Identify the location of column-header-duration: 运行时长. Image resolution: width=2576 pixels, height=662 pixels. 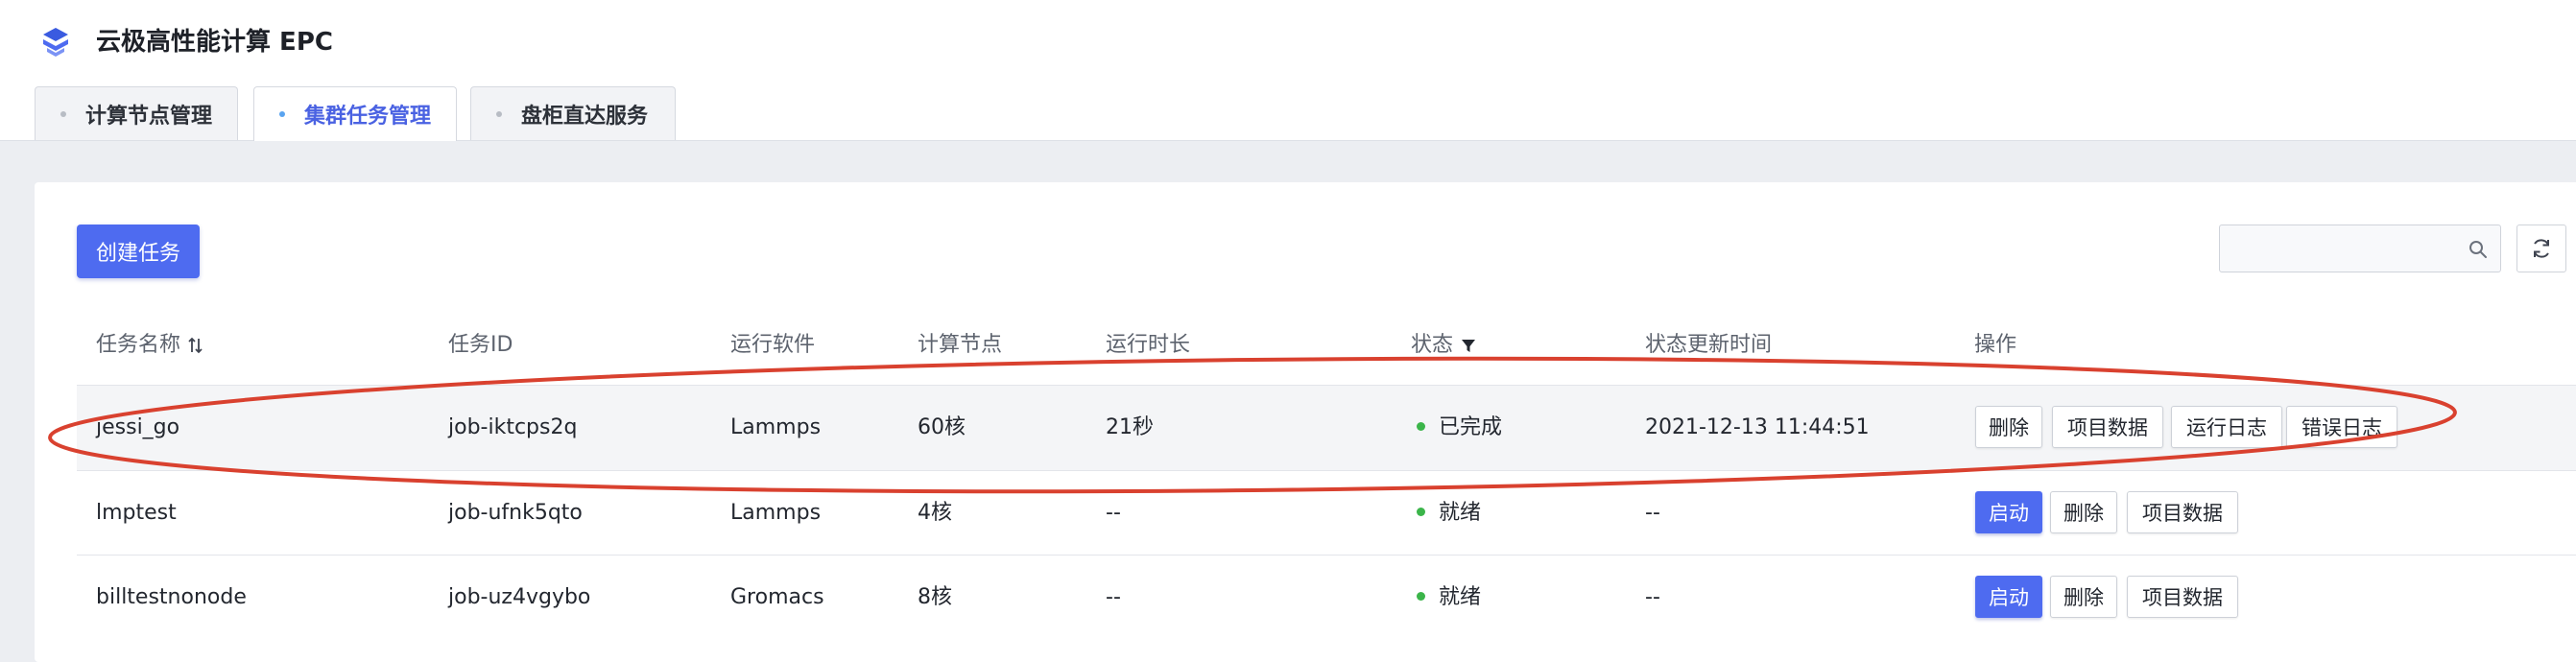
(1148, 345).